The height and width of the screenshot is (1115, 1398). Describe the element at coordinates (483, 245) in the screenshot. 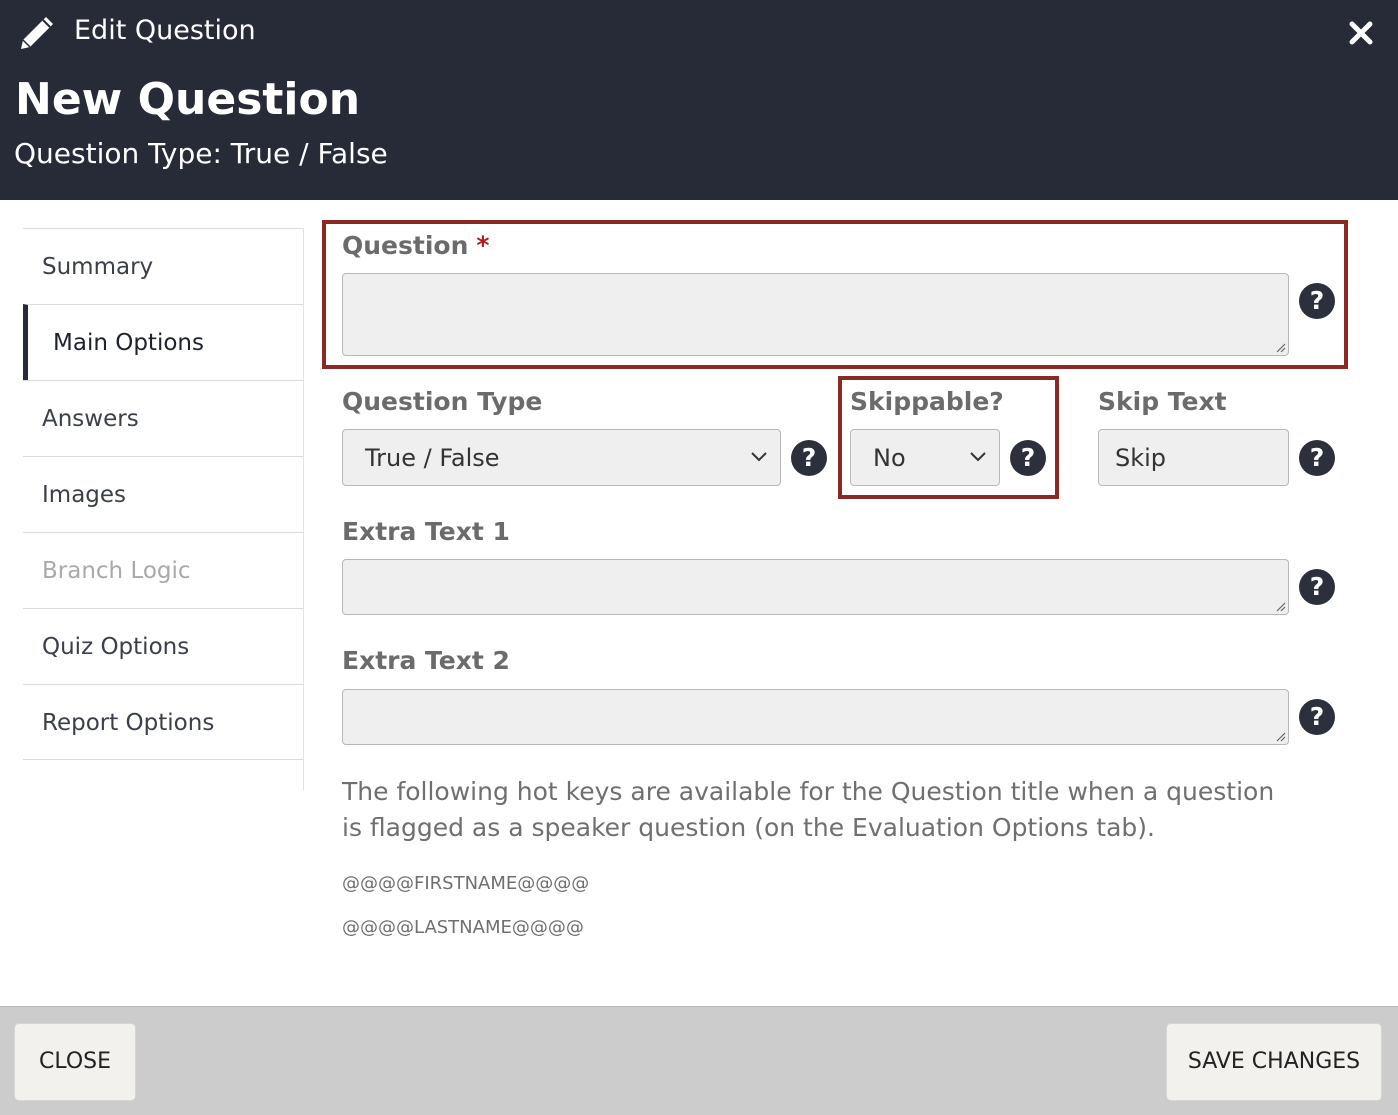

I see `required-marker: *` at that location.